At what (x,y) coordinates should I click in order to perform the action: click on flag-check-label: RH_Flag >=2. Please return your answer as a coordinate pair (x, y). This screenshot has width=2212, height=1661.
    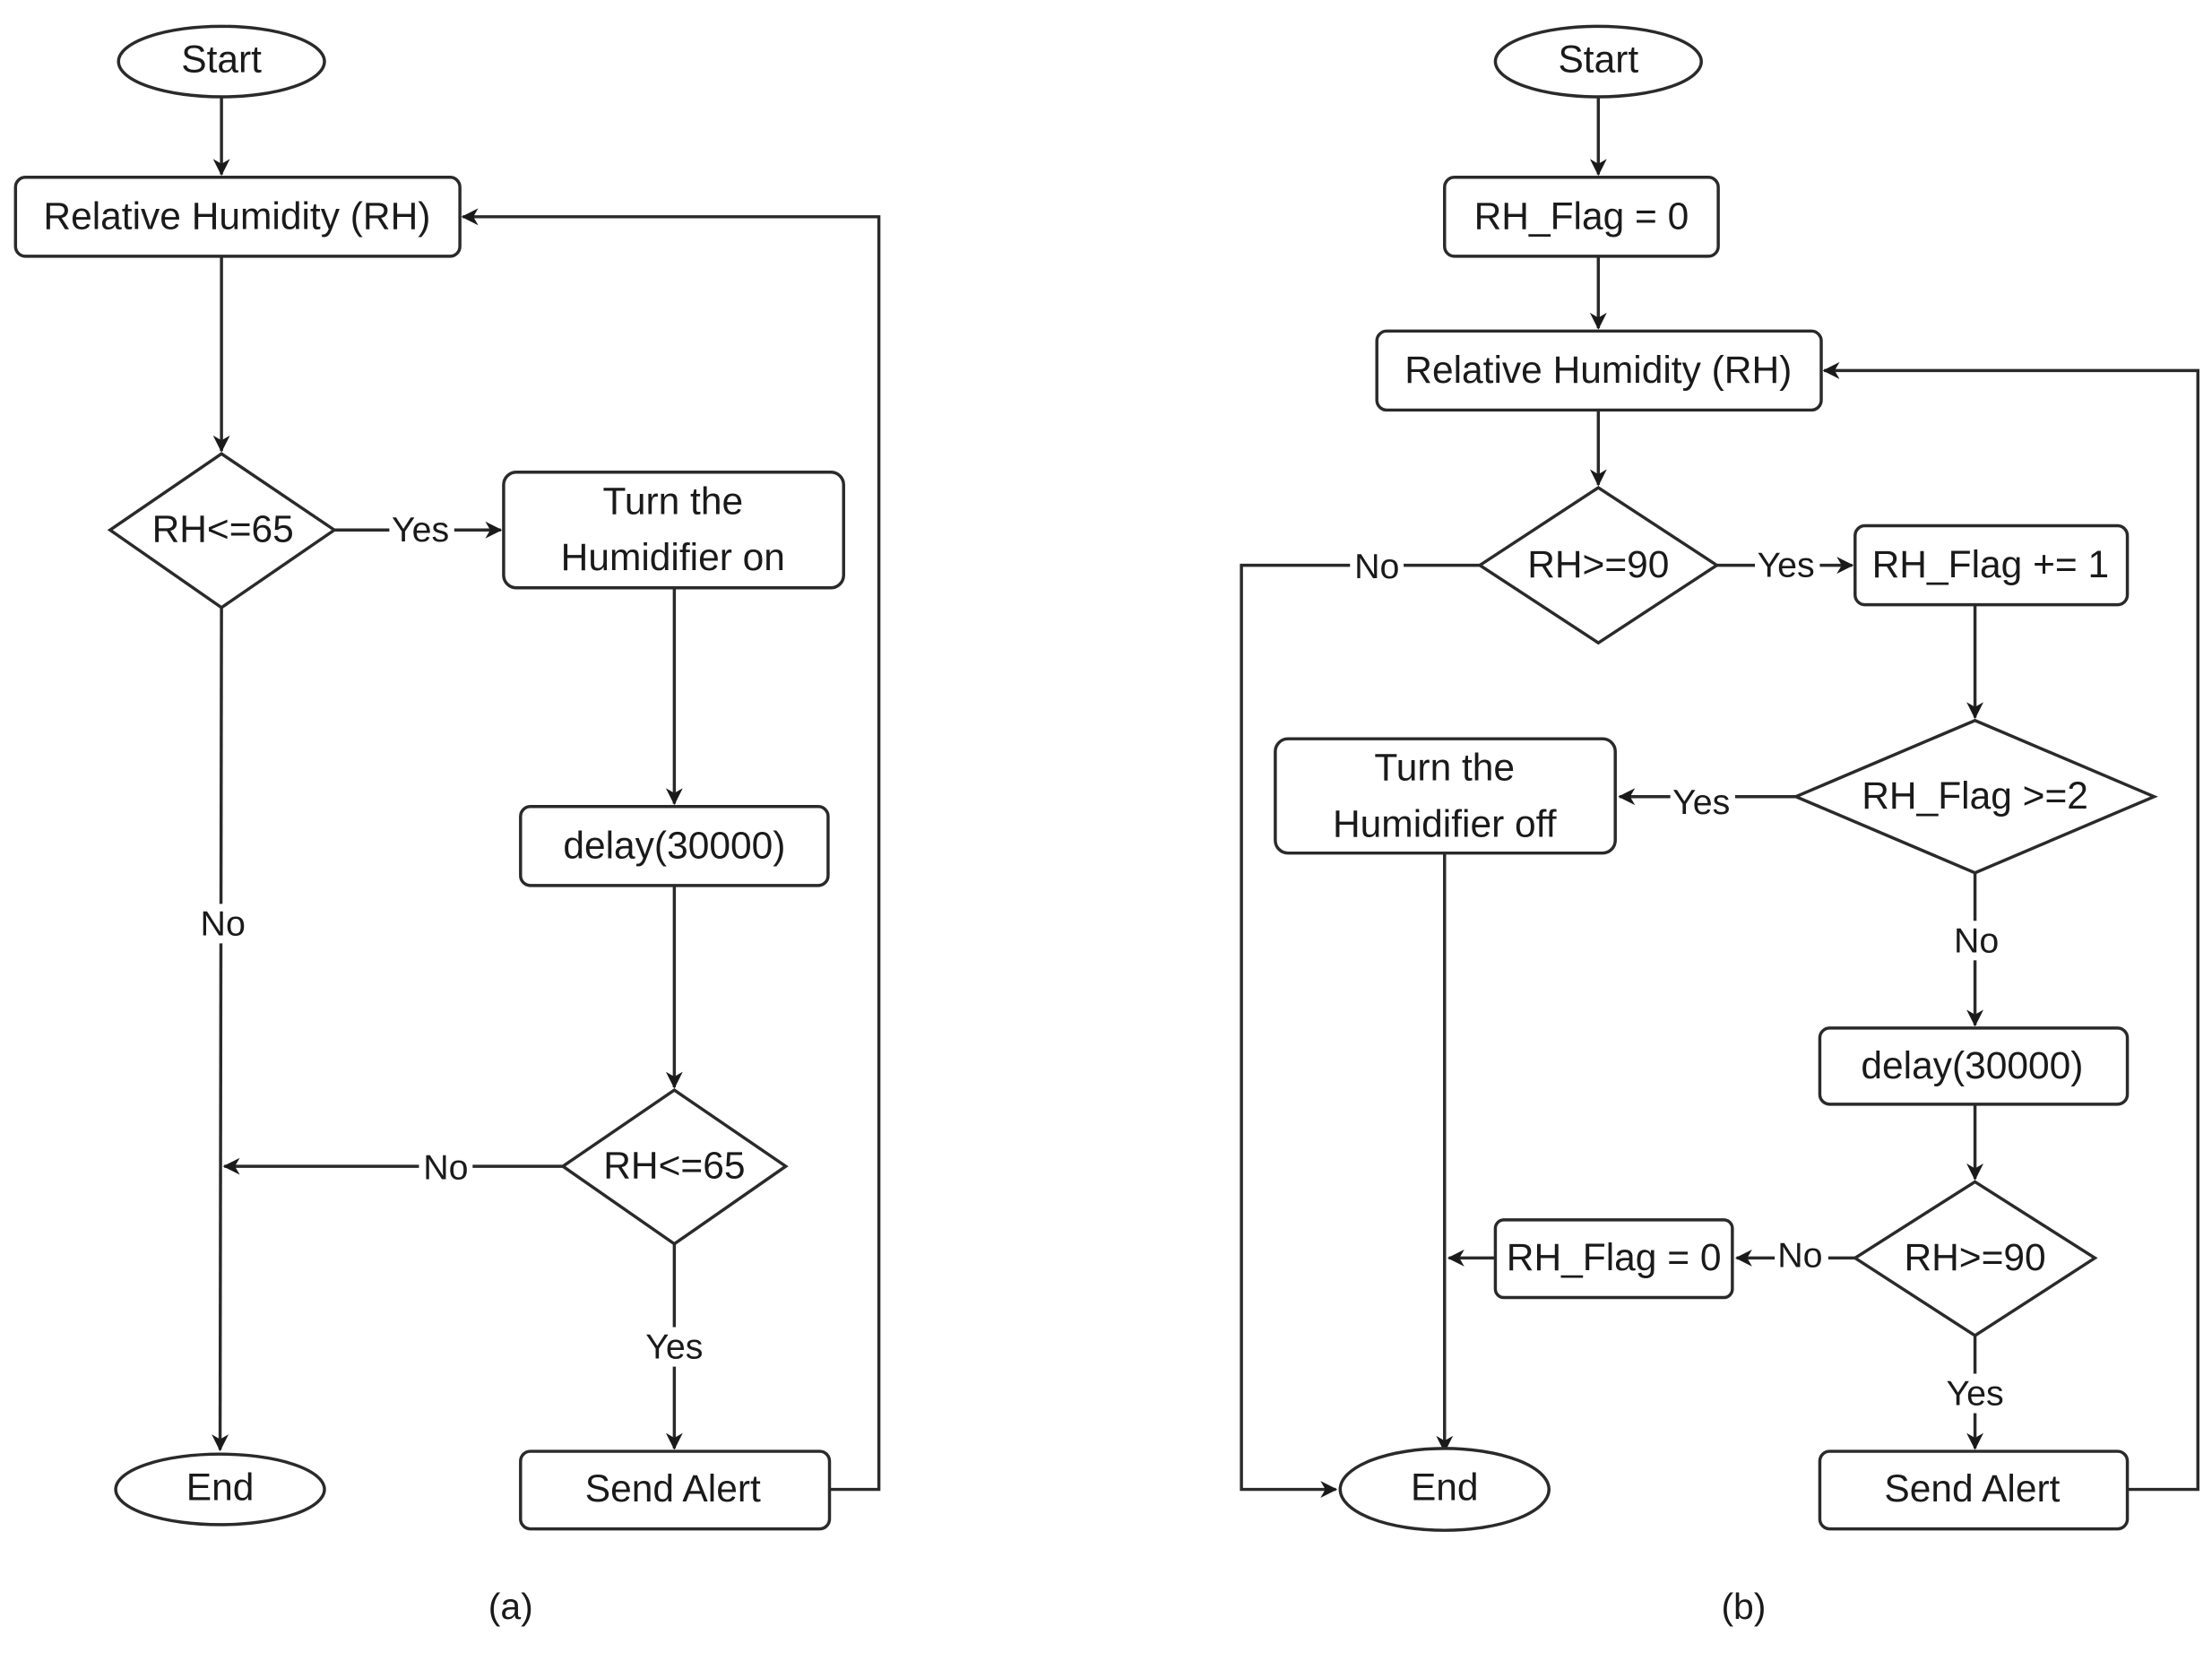
    Looking at the image, I should click on (1975, 796).